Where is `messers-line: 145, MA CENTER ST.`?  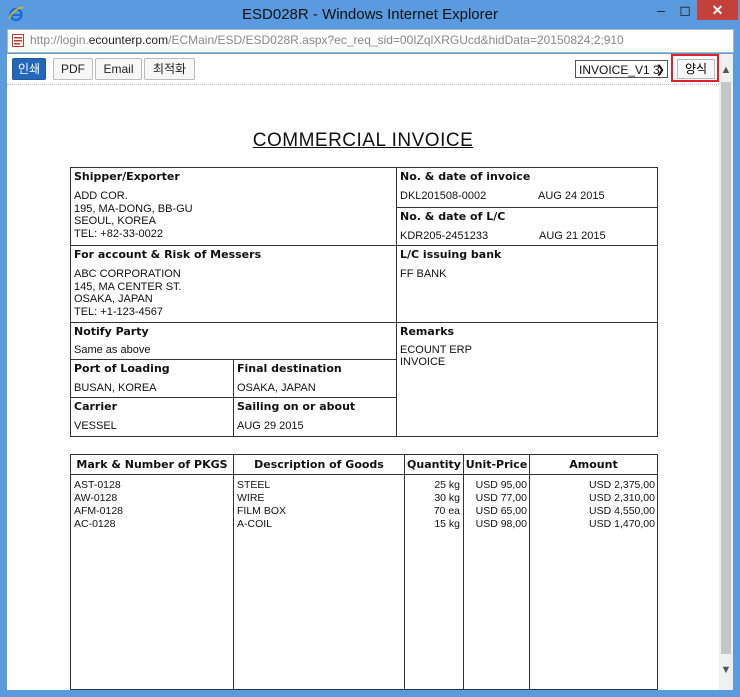
messers-line: 145, MA CENTER ST. is located at coordinates (128, 287).